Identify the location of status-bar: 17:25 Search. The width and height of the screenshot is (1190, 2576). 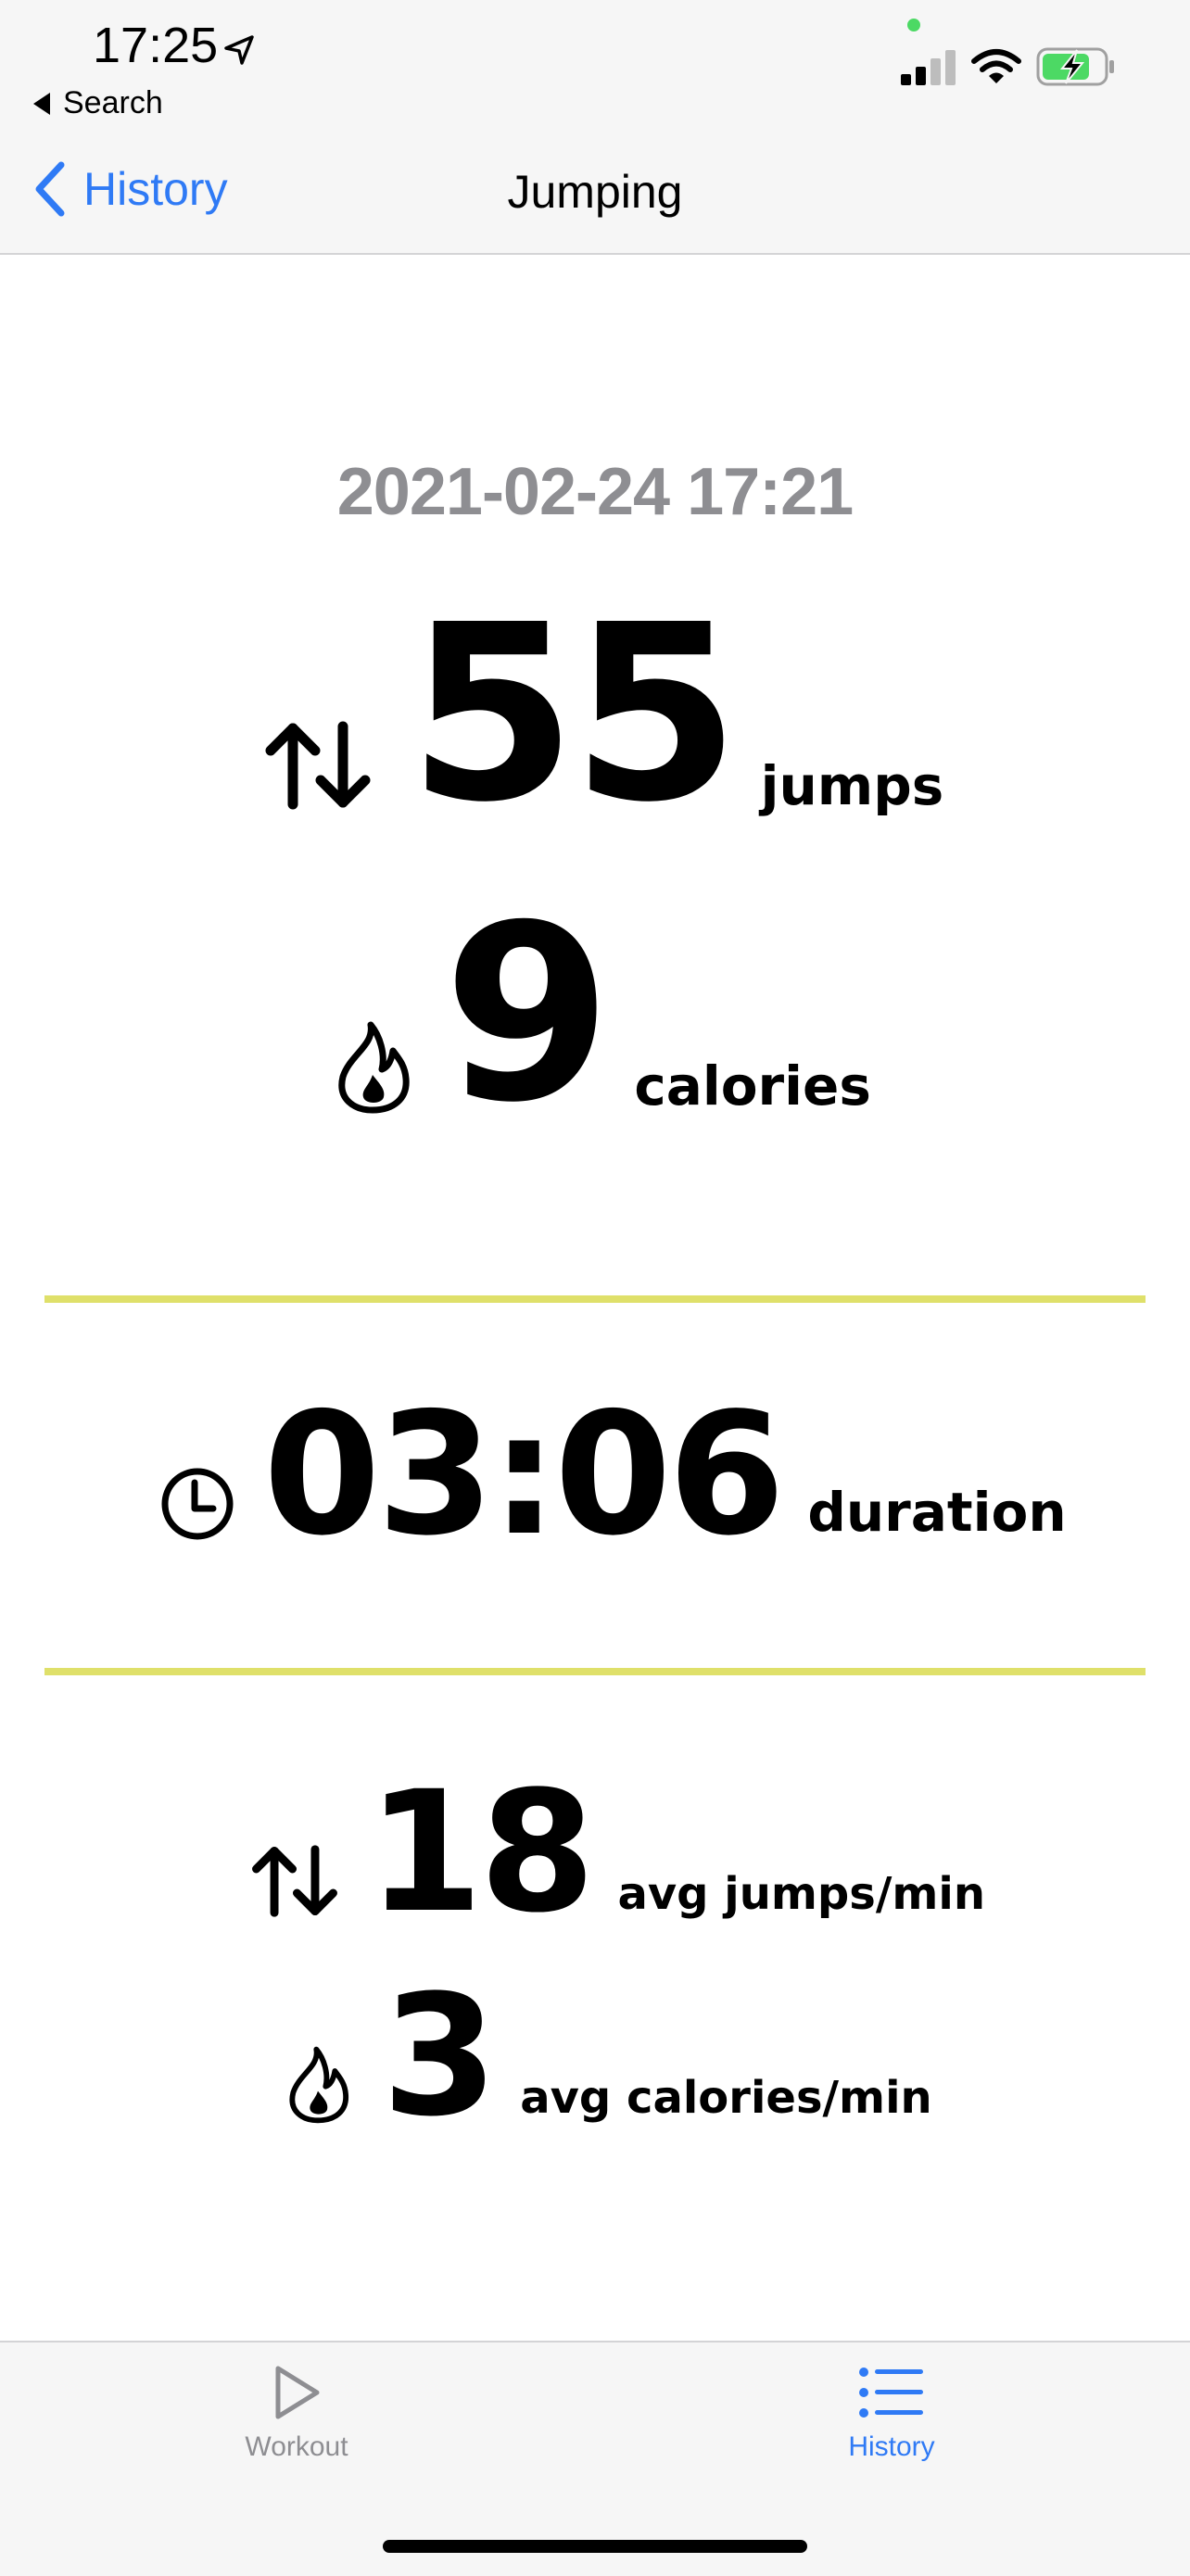
(595, 69).